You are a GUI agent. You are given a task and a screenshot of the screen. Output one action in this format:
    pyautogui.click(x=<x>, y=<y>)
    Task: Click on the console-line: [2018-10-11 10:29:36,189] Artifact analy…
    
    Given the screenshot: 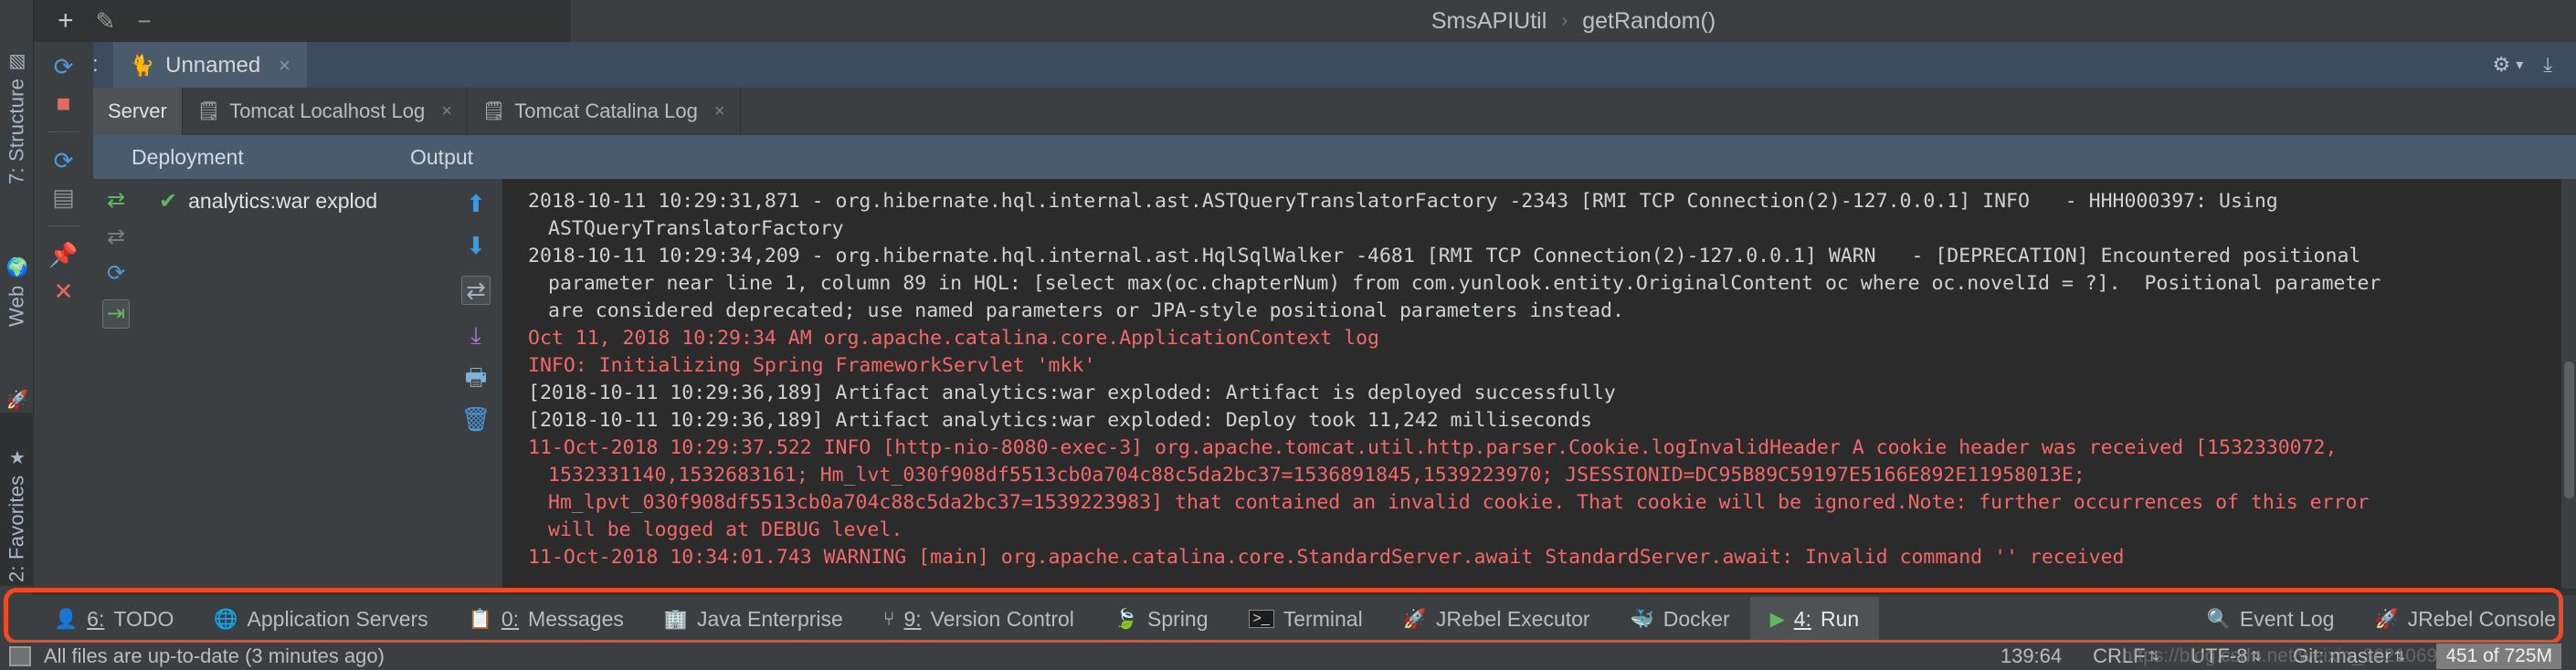 What is the action you would take?
    pyautogui.click(x=1060, y=421)
    